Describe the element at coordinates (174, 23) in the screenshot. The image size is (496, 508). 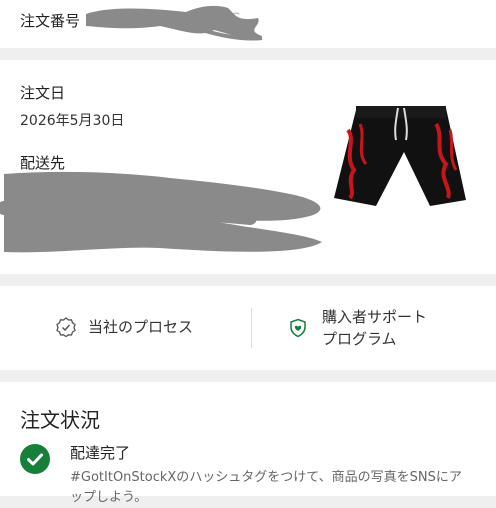
I see `order-number-redaction` at that location.